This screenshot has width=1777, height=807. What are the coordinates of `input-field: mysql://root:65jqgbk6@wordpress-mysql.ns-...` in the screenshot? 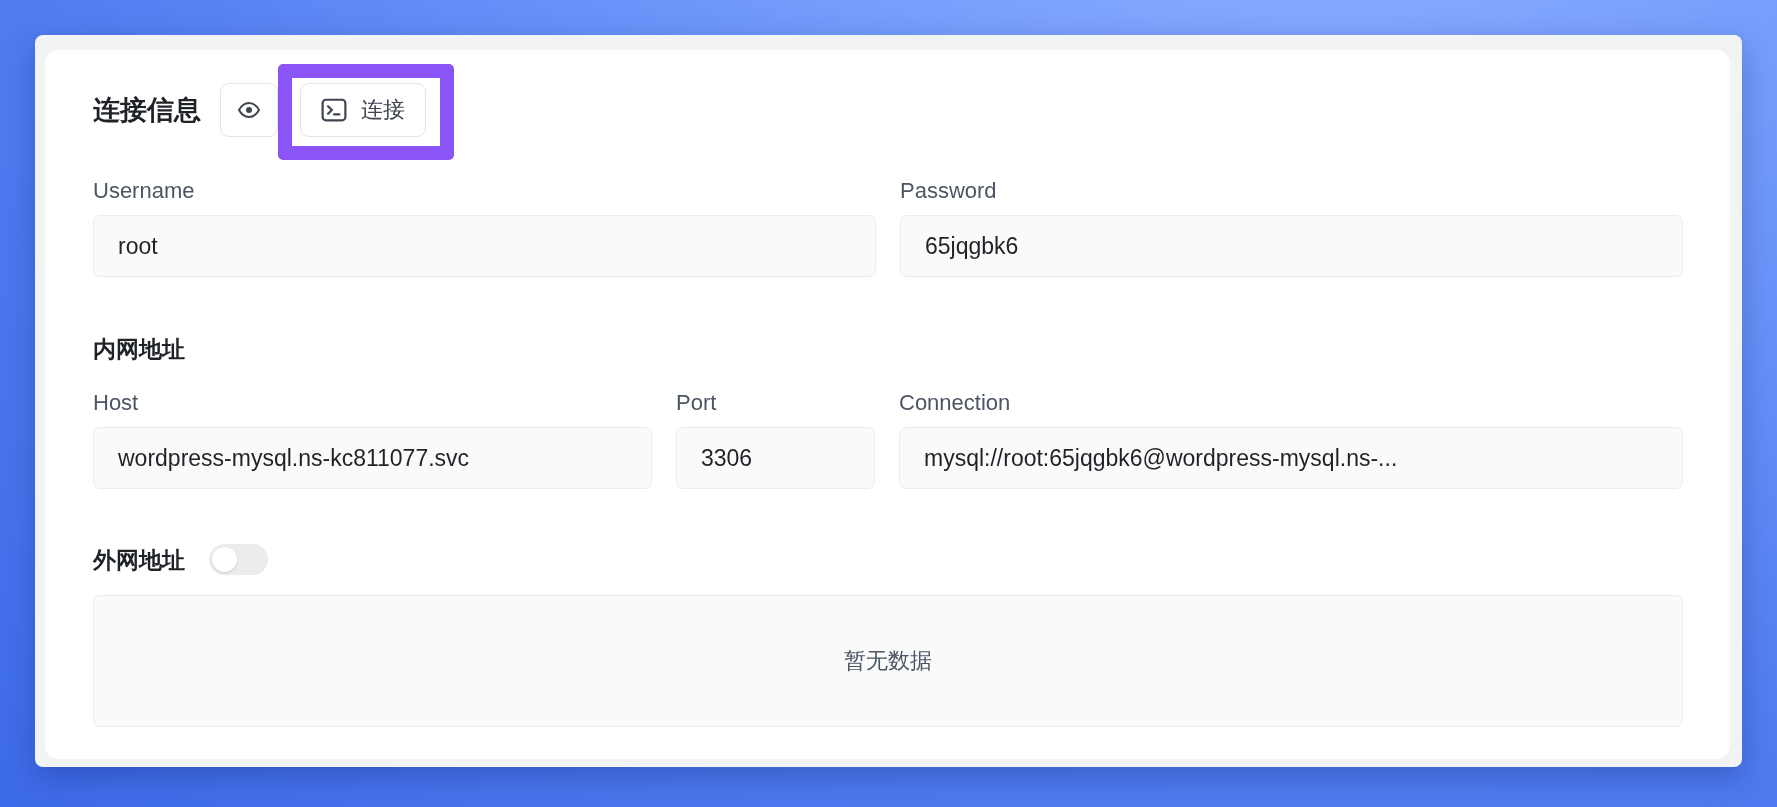 It's located at (1291, 458).